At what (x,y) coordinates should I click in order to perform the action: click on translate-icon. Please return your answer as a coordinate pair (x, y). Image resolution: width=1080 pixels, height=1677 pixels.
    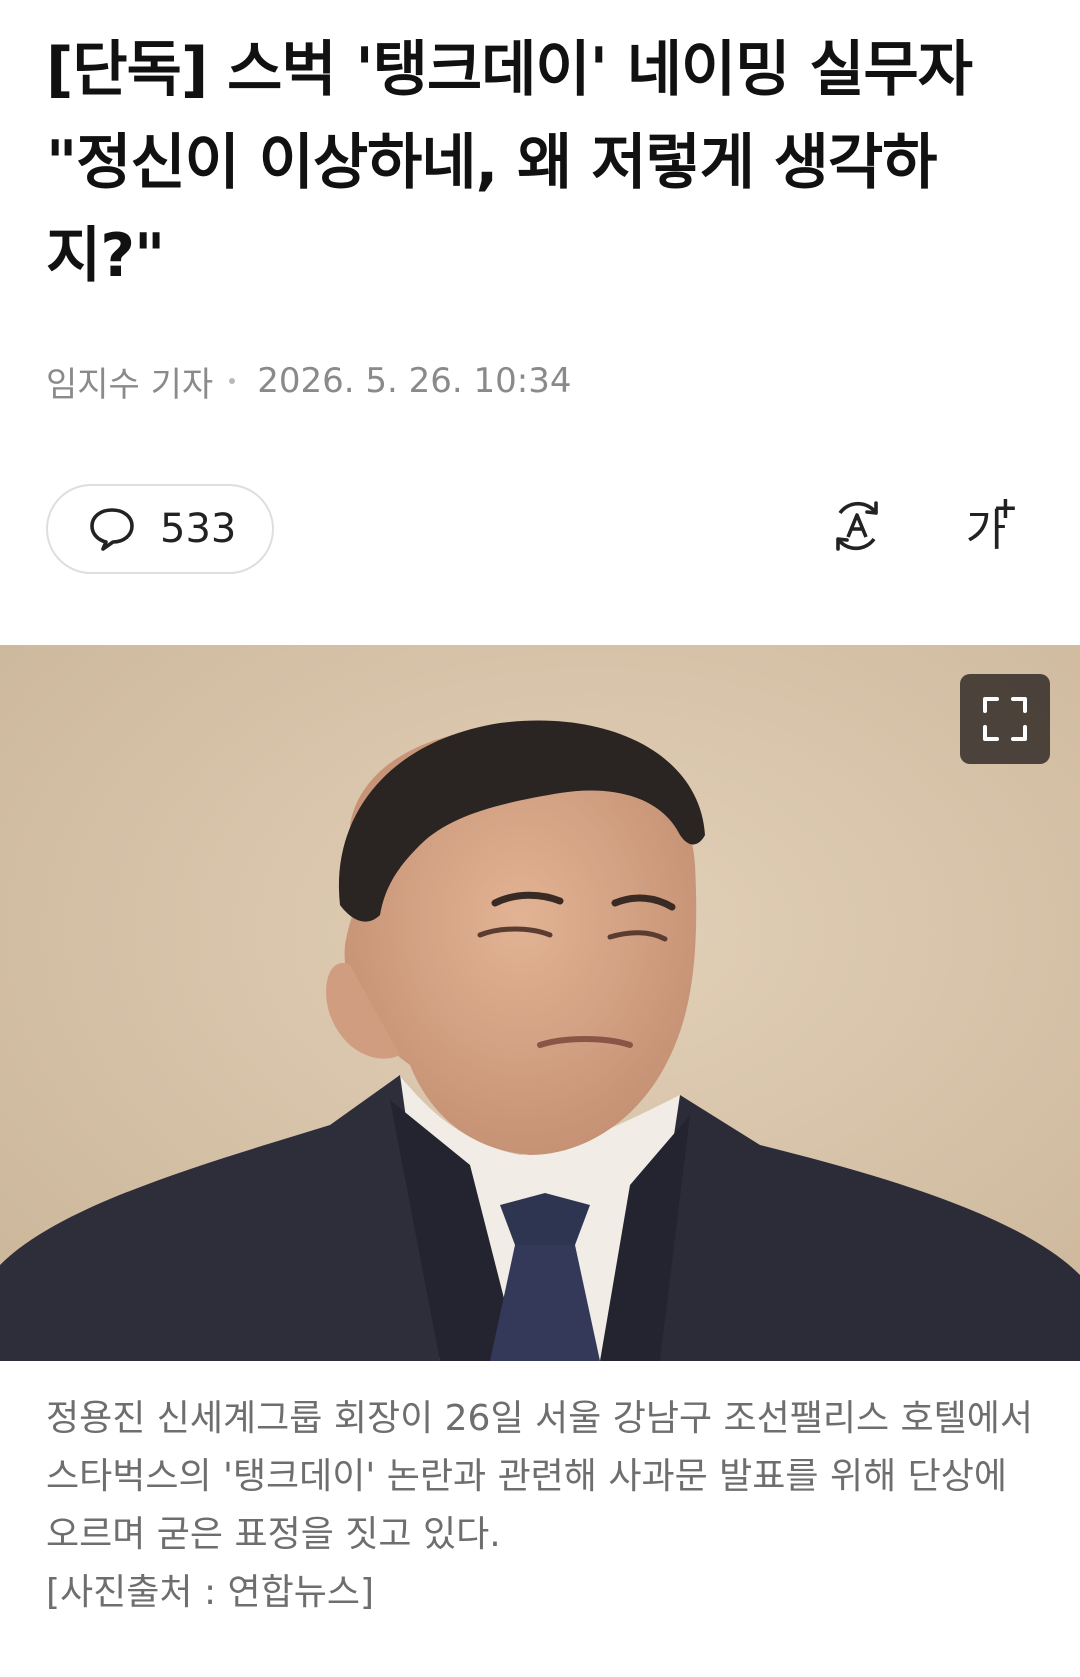
    Looking at the image, I should click on (857, 526).